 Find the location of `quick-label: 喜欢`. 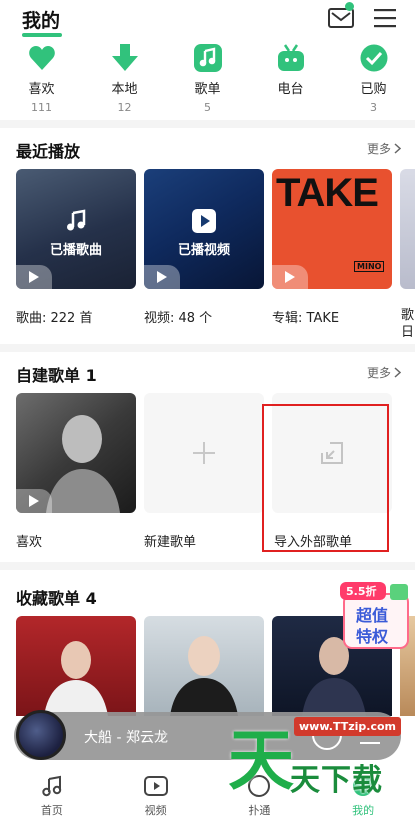

quick-label: 喜欢 is located at coordinates (41, 89).